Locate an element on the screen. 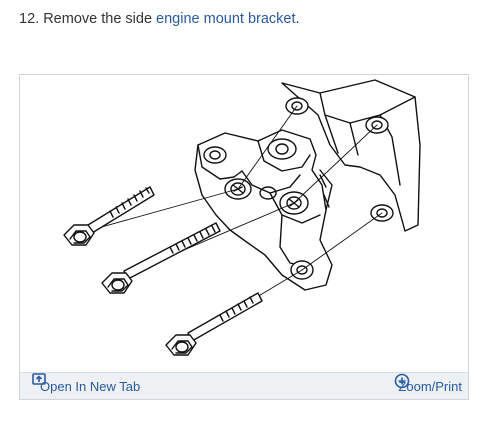  engine-mount-bracket-link: engine mount bracket is located at coordinates (225, 19).